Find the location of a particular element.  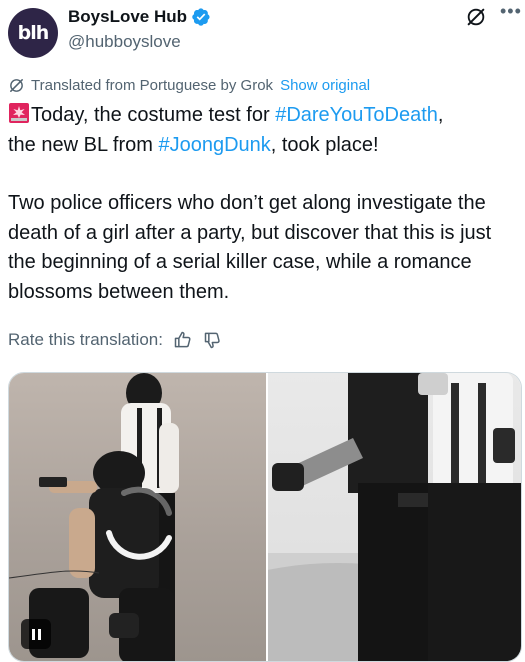

rate-translation-row: Rate this translation: is located at coordinates (115, 340).